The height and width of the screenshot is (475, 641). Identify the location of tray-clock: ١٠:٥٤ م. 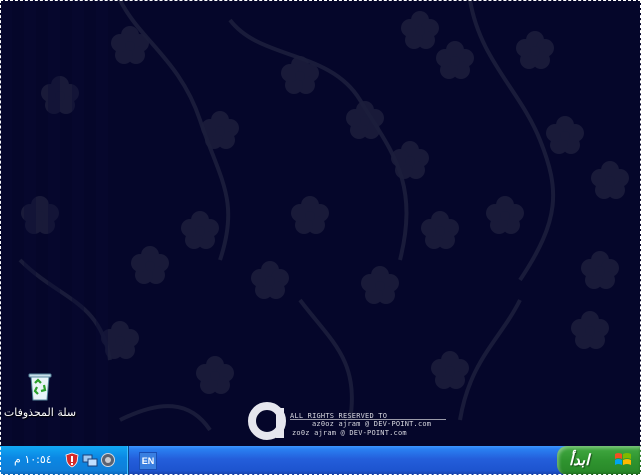
(33, 459).